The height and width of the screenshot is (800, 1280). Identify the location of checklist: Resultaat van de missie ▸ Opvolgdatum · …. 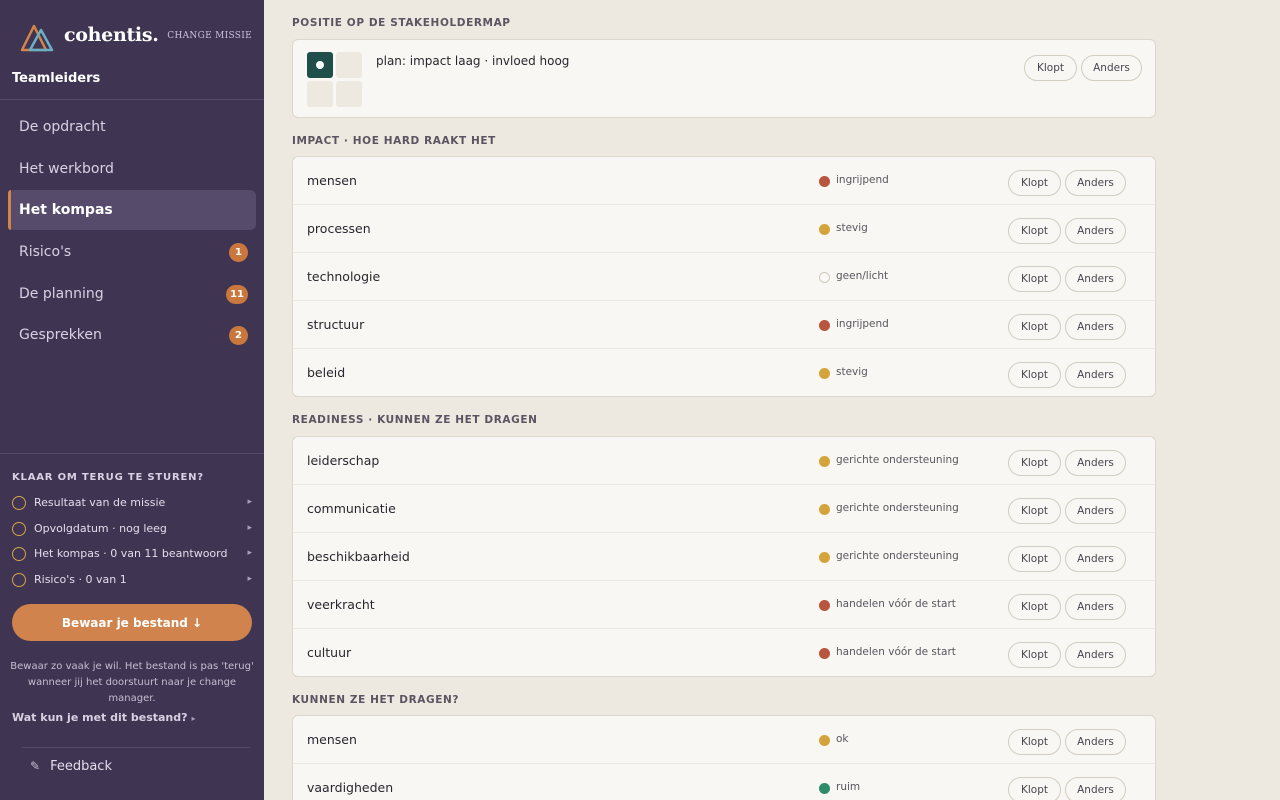
(132, 543).